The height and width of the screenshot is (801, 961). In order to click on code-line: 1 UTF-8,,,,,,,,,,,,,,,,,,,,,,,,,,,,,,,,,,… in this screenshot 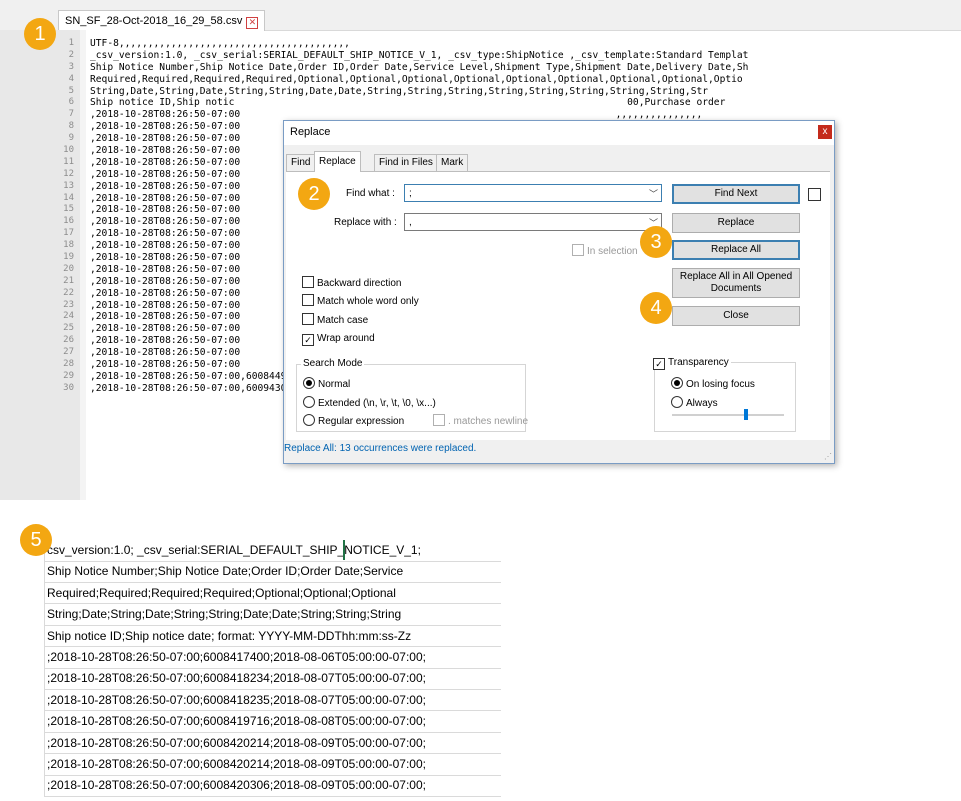, I will do `click(480, 44)`.